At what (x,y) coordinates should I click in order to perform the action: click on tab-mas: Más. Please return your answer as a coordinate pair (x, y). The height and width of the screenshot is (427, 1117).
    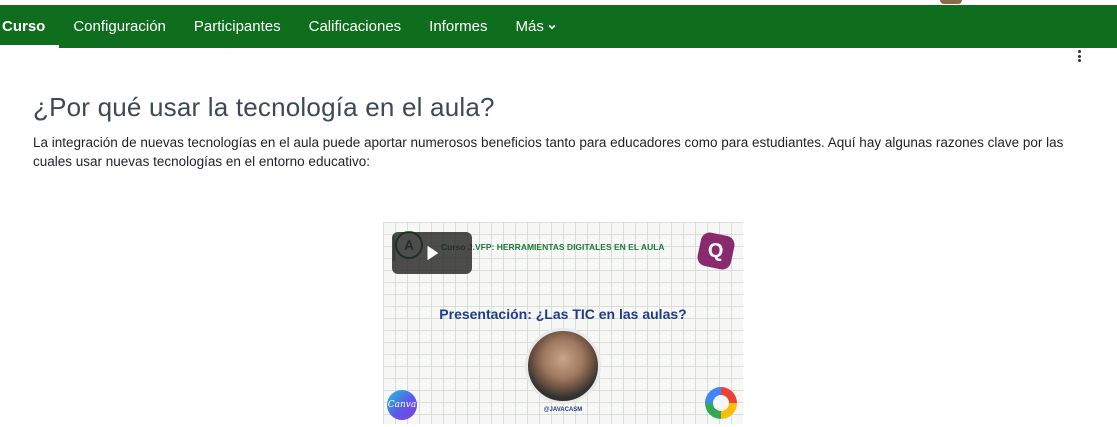
    Looking at the image, I should click on (536, 26).